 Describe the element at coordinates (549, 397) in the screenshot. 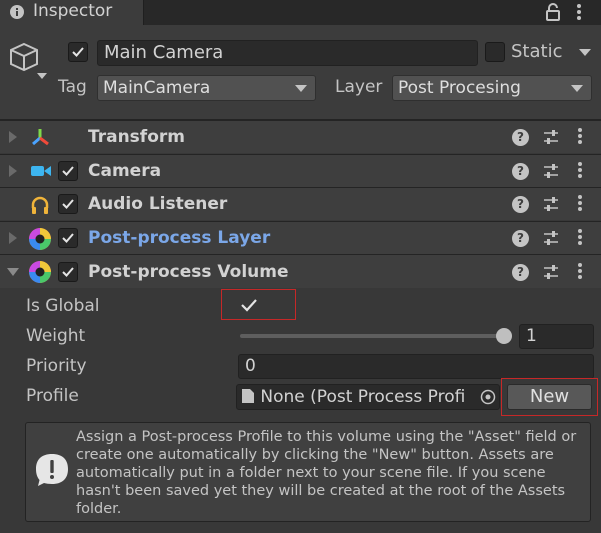

I see `new-profile-button: New` at that location.